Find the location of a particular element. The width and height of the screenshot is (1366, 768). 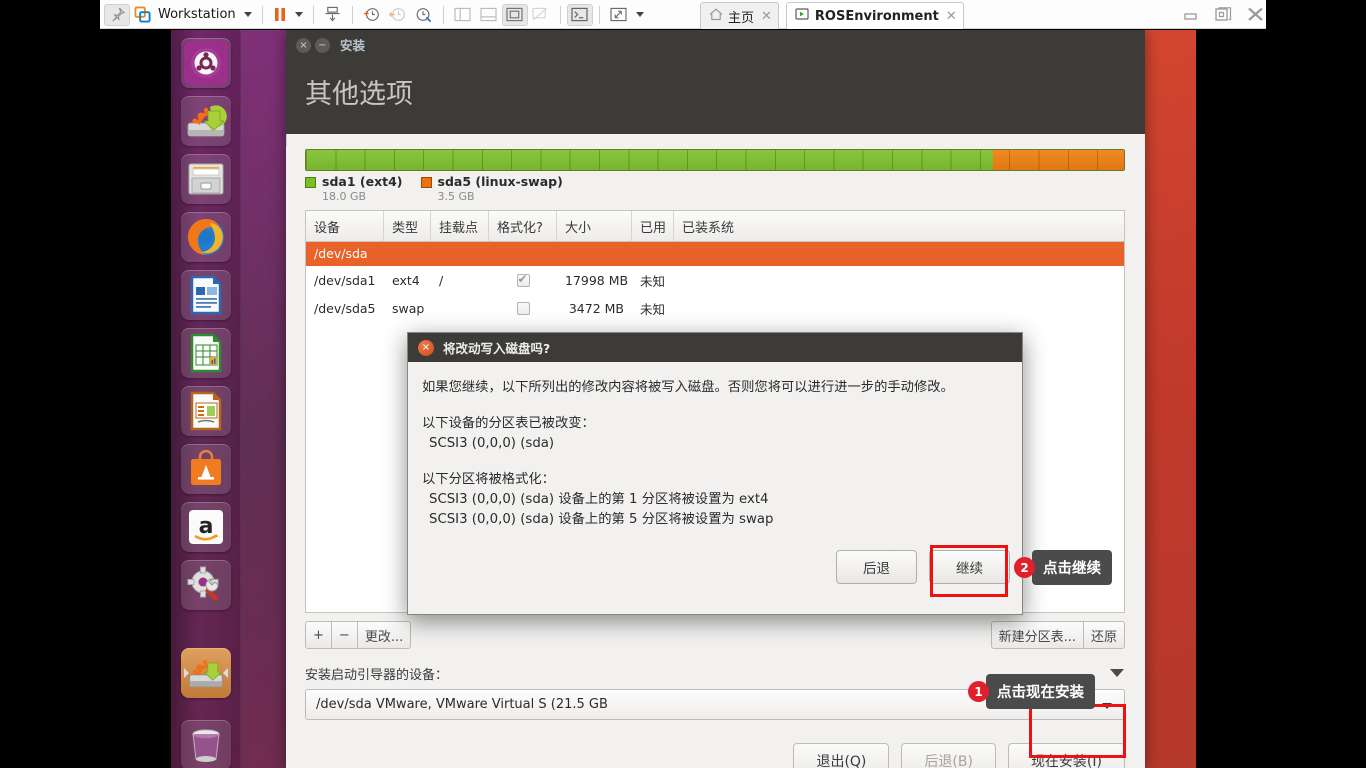

restore-icon is located at coordinates (1223, 15).